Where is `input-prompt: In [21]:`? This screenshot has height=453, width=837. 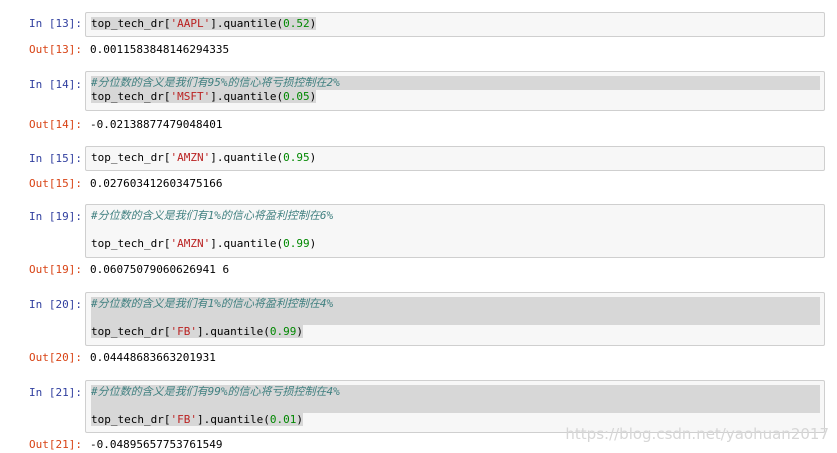 input-prompt: In [21]: is located at coordinates (55, 392).